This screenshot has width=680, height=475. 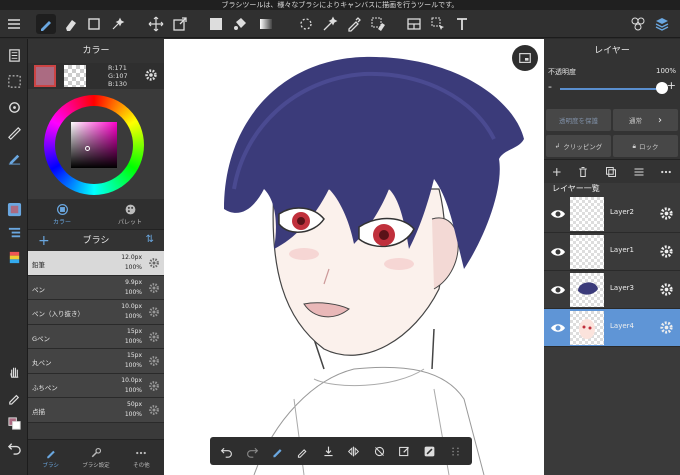 What do you see at coordinates (14, 209) in the screenshot?
I see `color-panel-toggle-icon` at bounding box center [14, 209].